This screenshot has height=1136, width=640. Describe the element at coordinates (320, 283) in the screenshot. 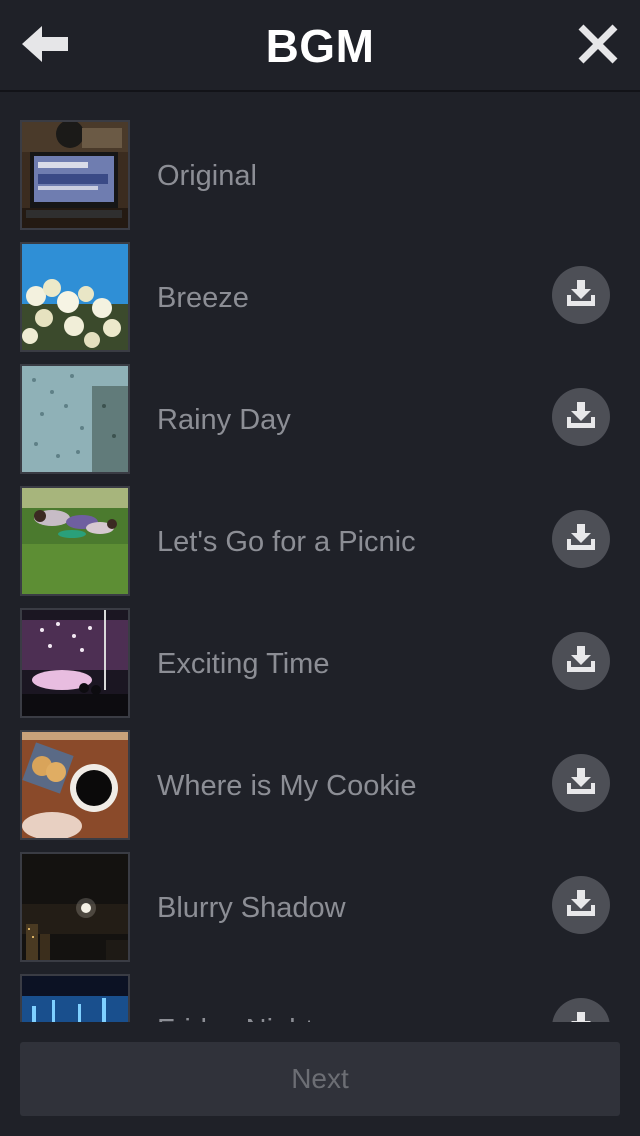

I see `track-row-breeze: Breeze` at that location.